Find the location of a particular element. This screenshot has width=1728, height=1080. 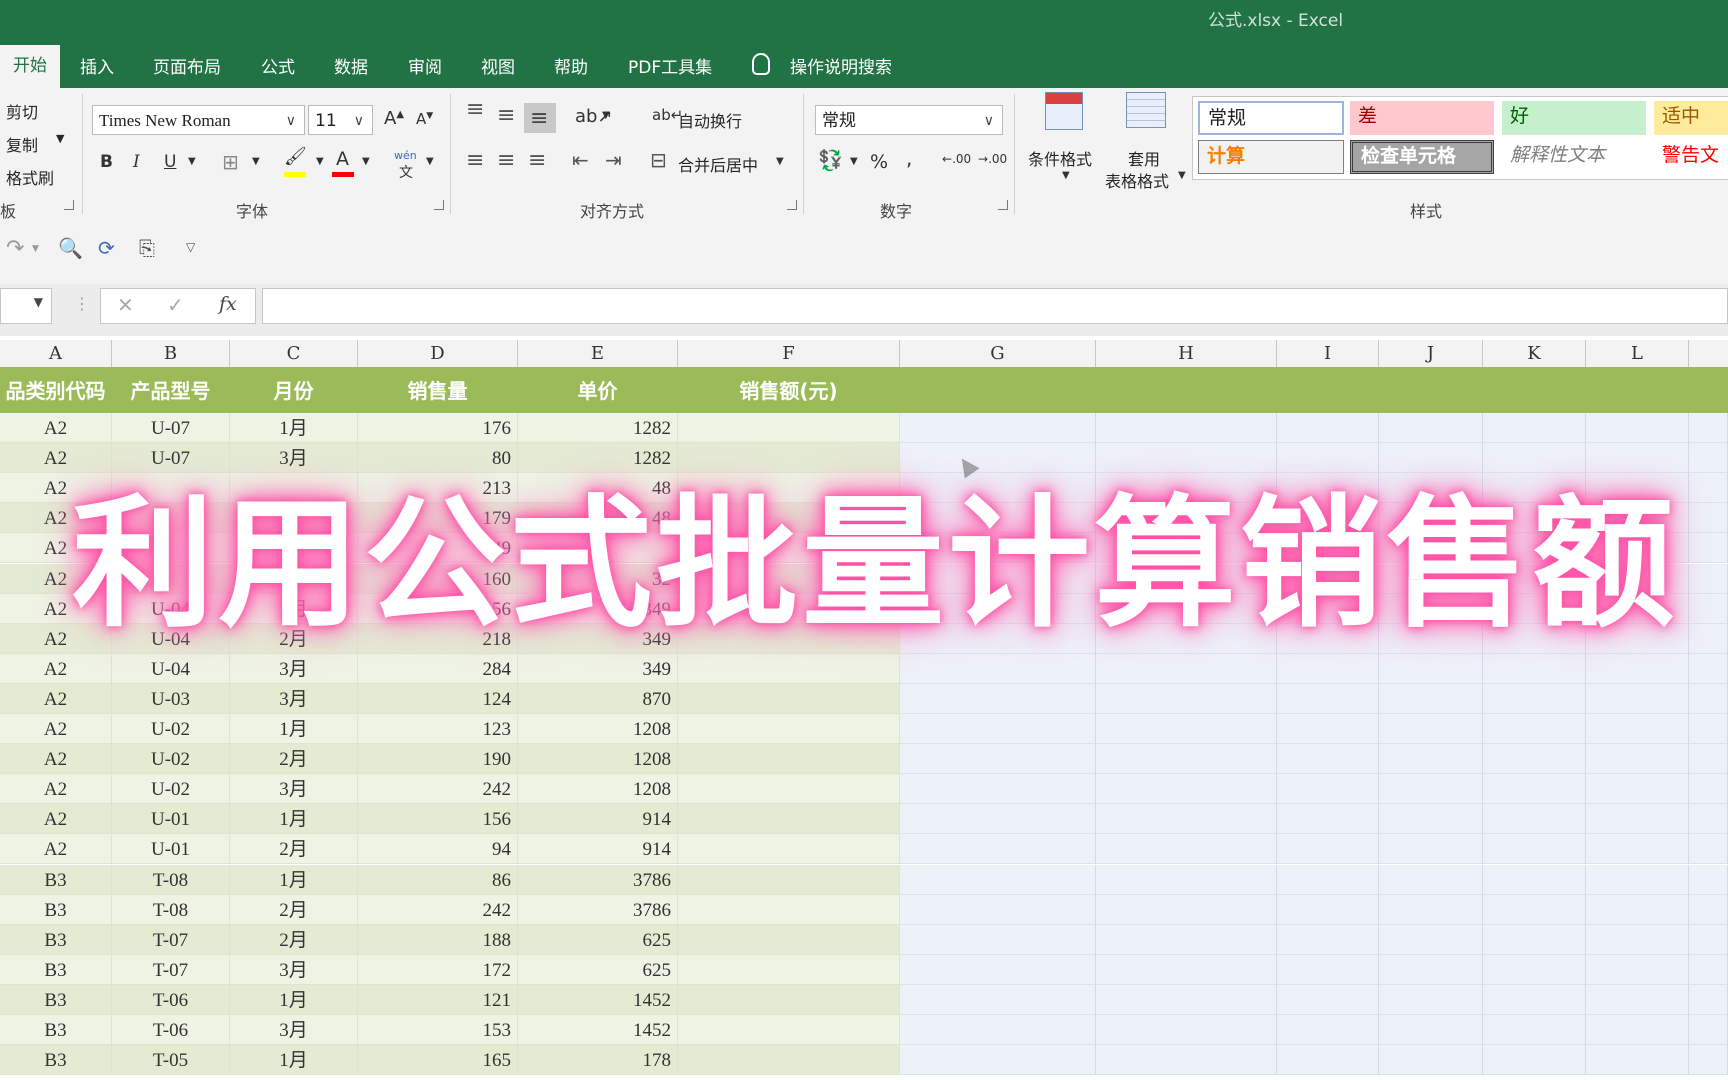

table-cell: 284 is located at coordinates (438, 668).